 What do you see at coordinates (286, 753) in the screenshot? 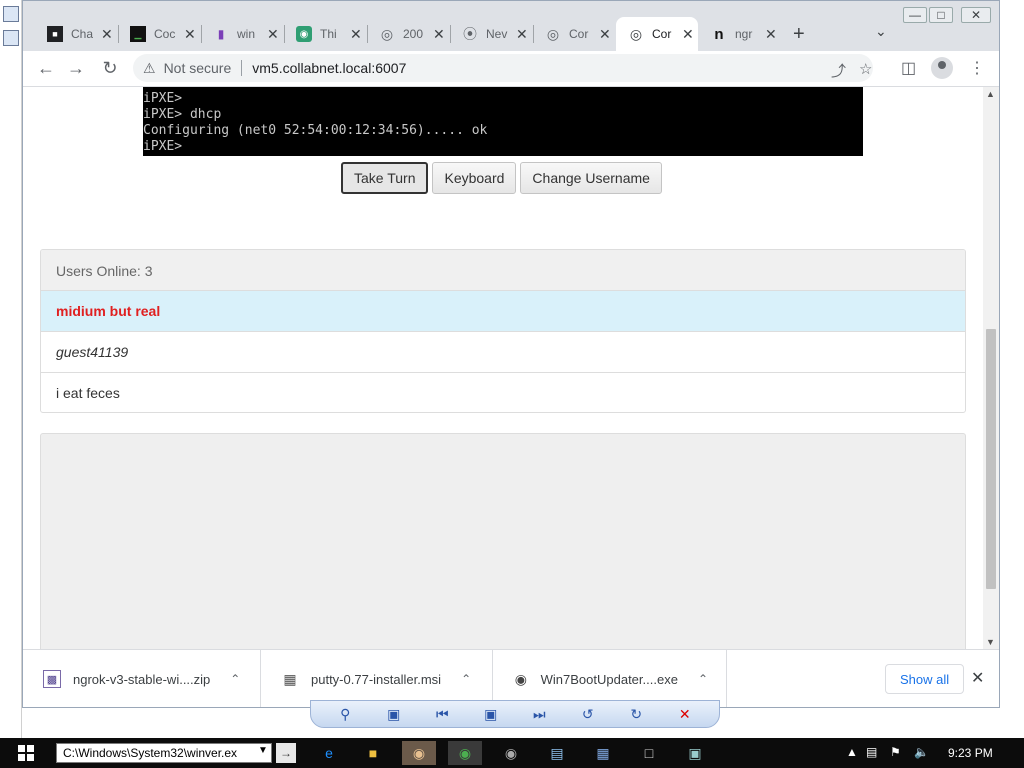
I see `go-arrow-icon: →` at bounding box center [286, 753].